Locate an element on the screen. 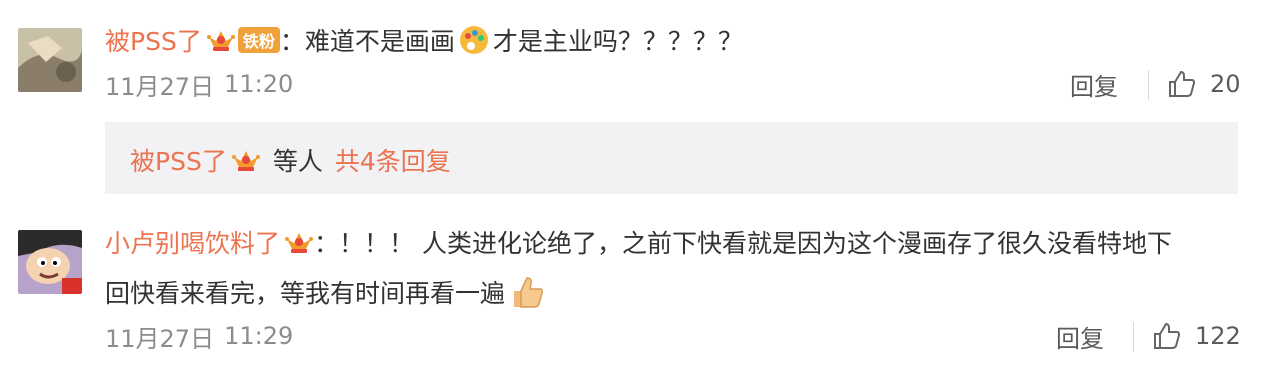 The height and width of the screenshot is (370, 1282). comment-time: 11:29 is located at coordinates (259, 336).